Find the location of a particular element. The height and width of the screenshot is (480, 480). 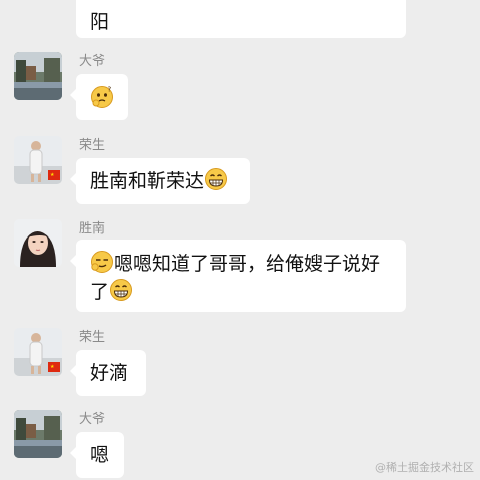

smirk-face-icon is located at coordinates (102, 262).